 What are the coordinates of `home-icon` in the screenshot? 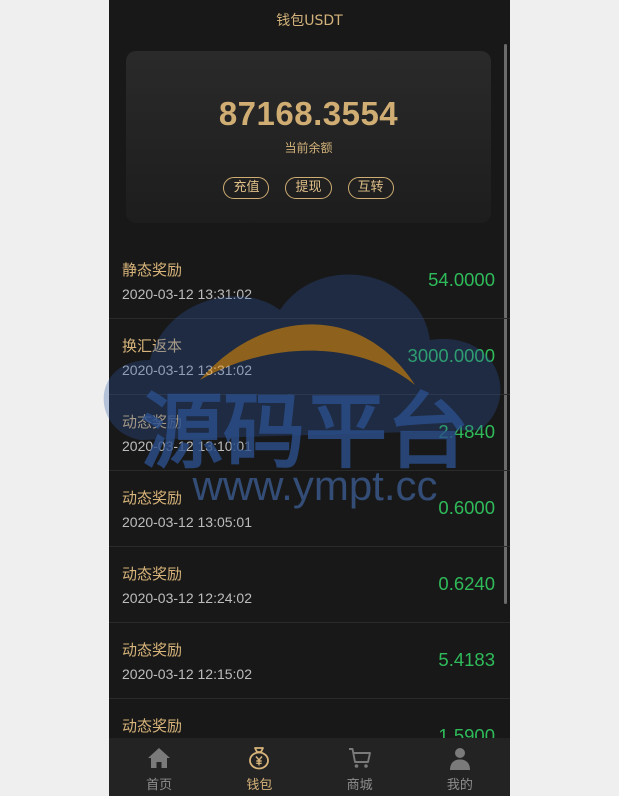 It's located at (159, 758).